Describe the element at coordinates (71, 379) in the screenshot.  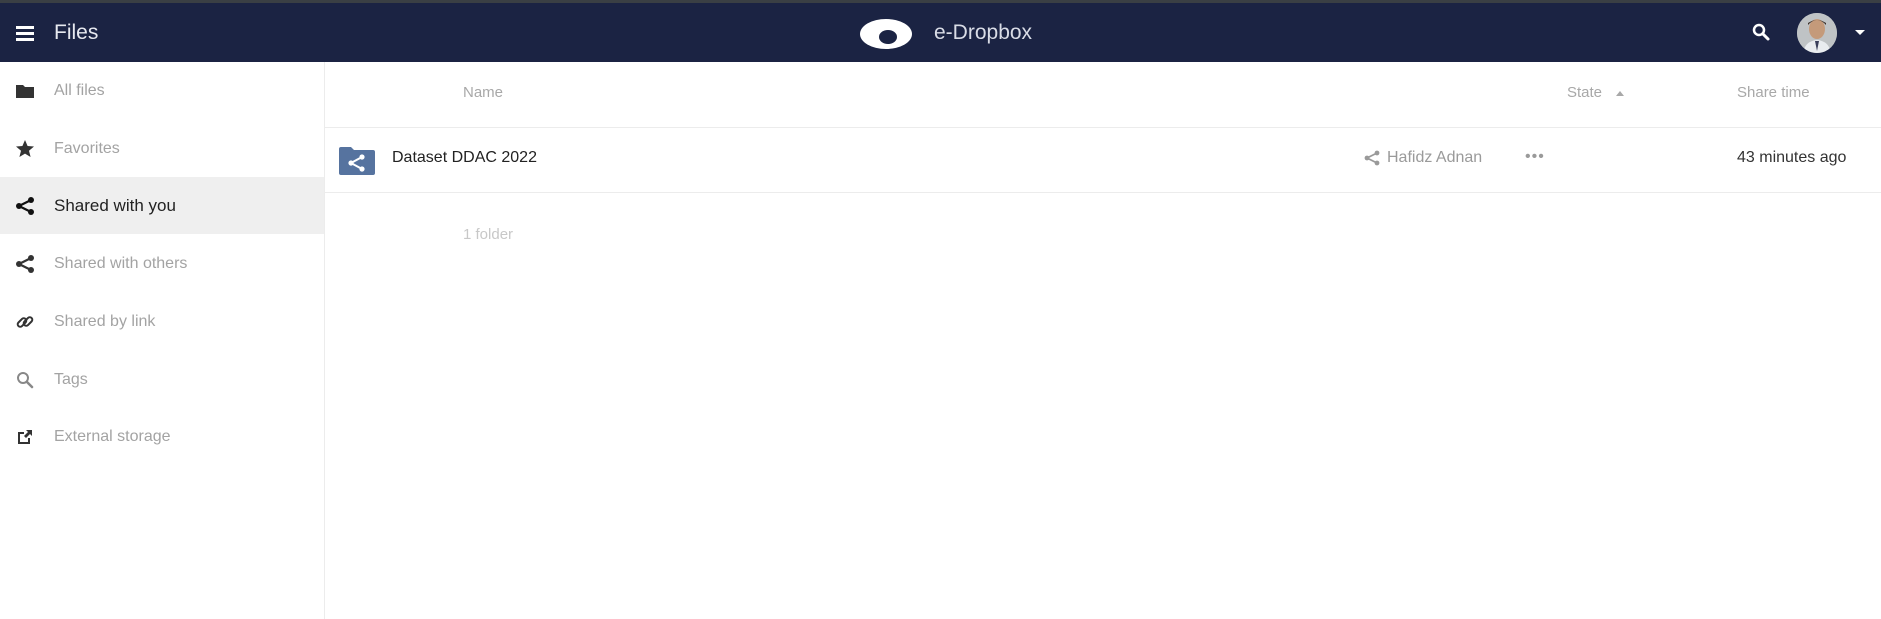
I see `sidebar-item-label: Tags` at that location.